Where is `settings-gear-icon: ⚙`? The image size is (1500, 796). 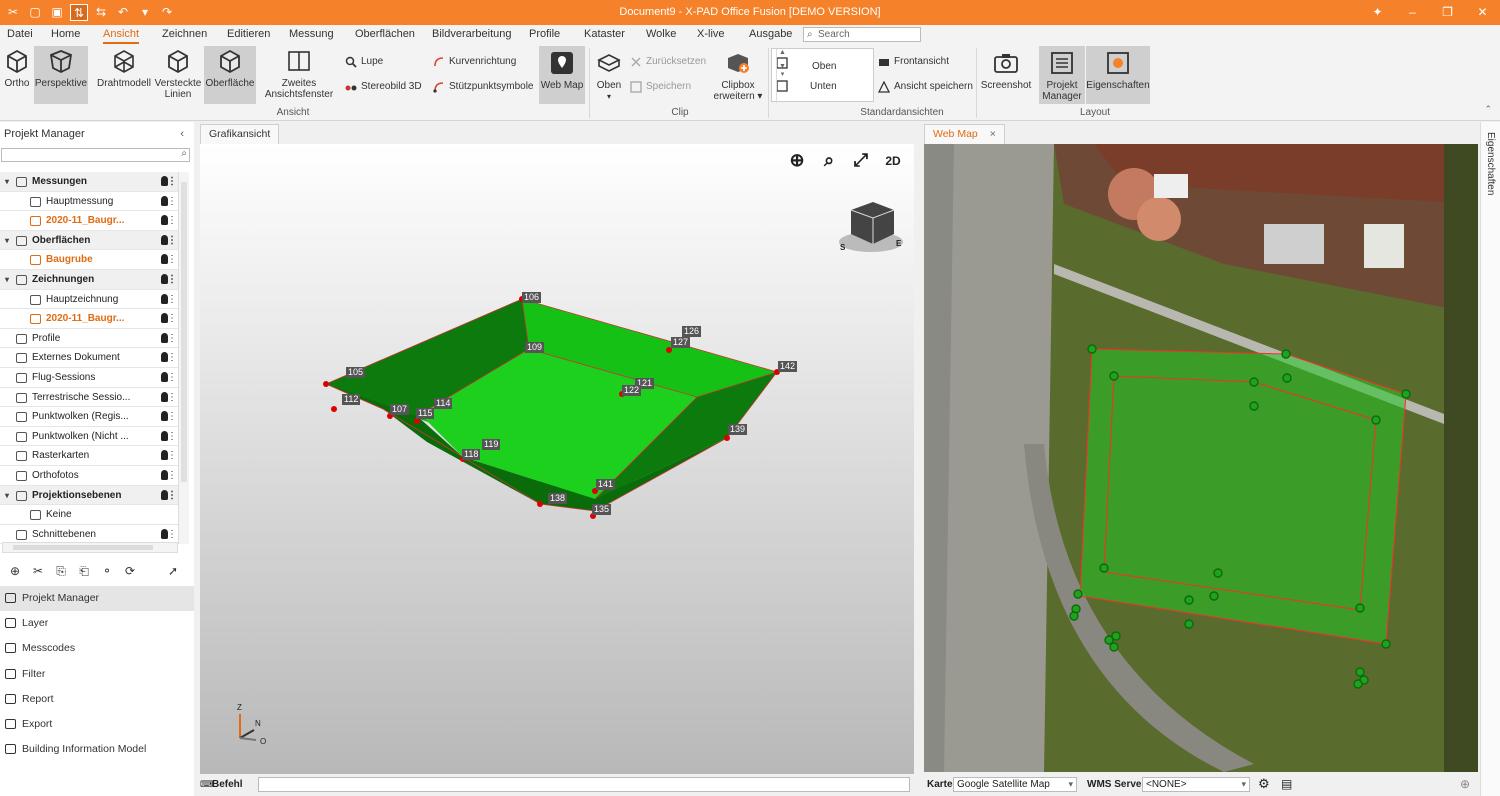 settings-gear-icon: ⚙ is located at coordinates (1264, 784).